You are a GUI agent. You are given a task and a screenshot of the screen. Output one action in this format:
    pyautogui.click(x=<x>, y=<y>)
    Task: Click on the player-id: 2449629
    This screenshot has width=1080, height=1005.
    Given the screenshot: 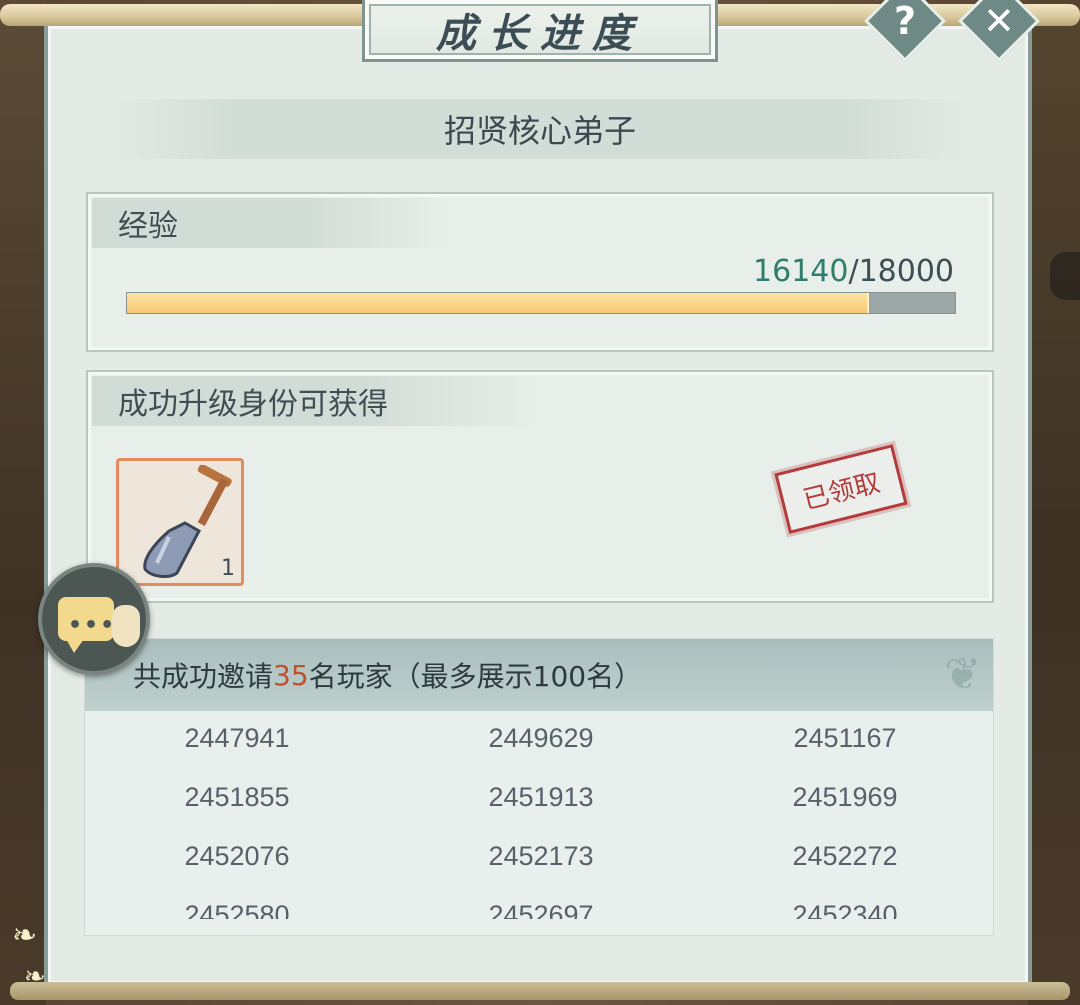 What is the action you would take?
    pyautogui.click(x=541, y=738)
    